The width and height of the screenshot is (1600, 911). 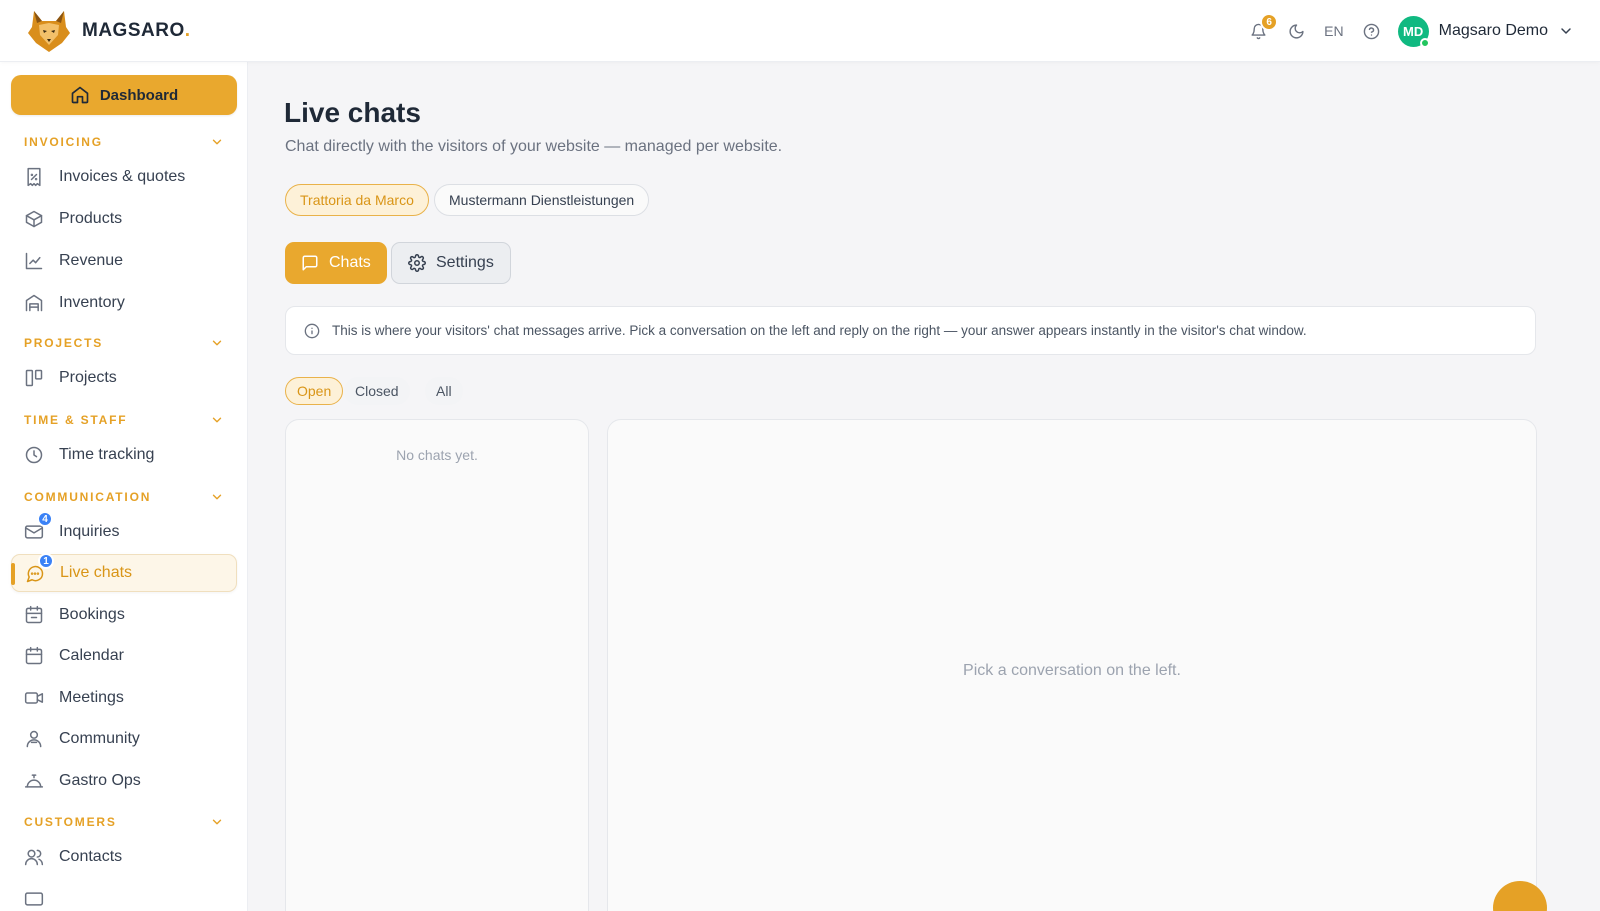 What do you see at coordinates (13, 574) in the screenshot?
I see `active-indicator` at bounding box center [13, 574].